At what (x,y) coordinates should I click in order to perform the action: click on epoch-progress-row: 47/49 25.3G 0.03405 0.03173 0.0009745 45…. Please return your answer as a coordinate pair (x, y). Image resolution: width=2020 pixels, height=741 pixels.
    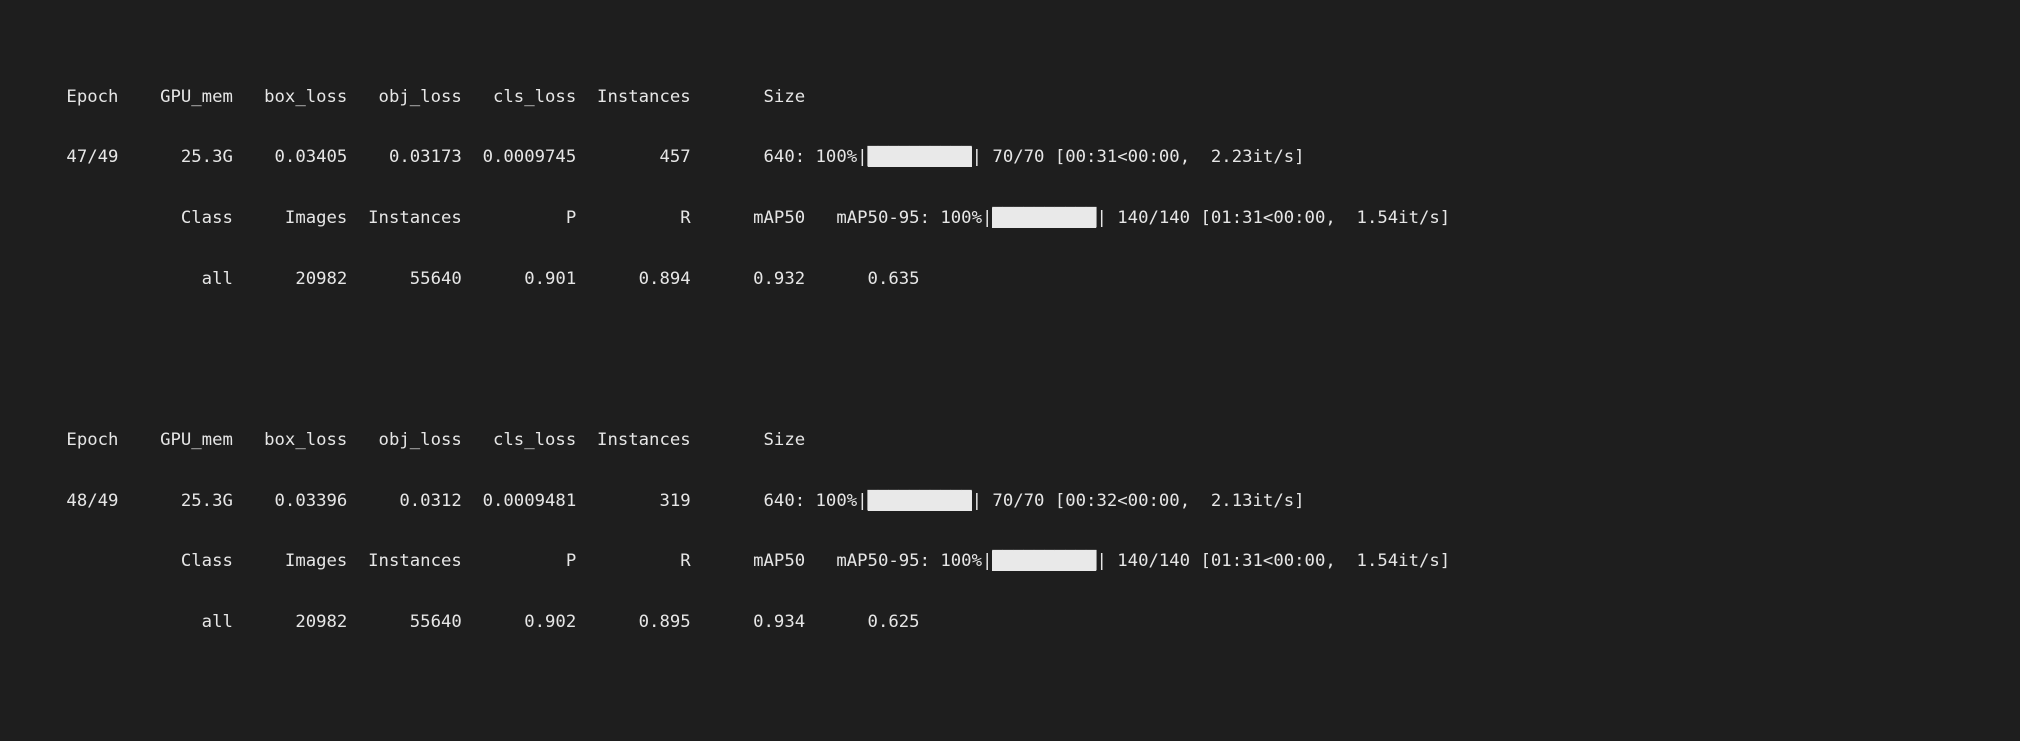
    Looking at the image, I should click on (1012, 157).